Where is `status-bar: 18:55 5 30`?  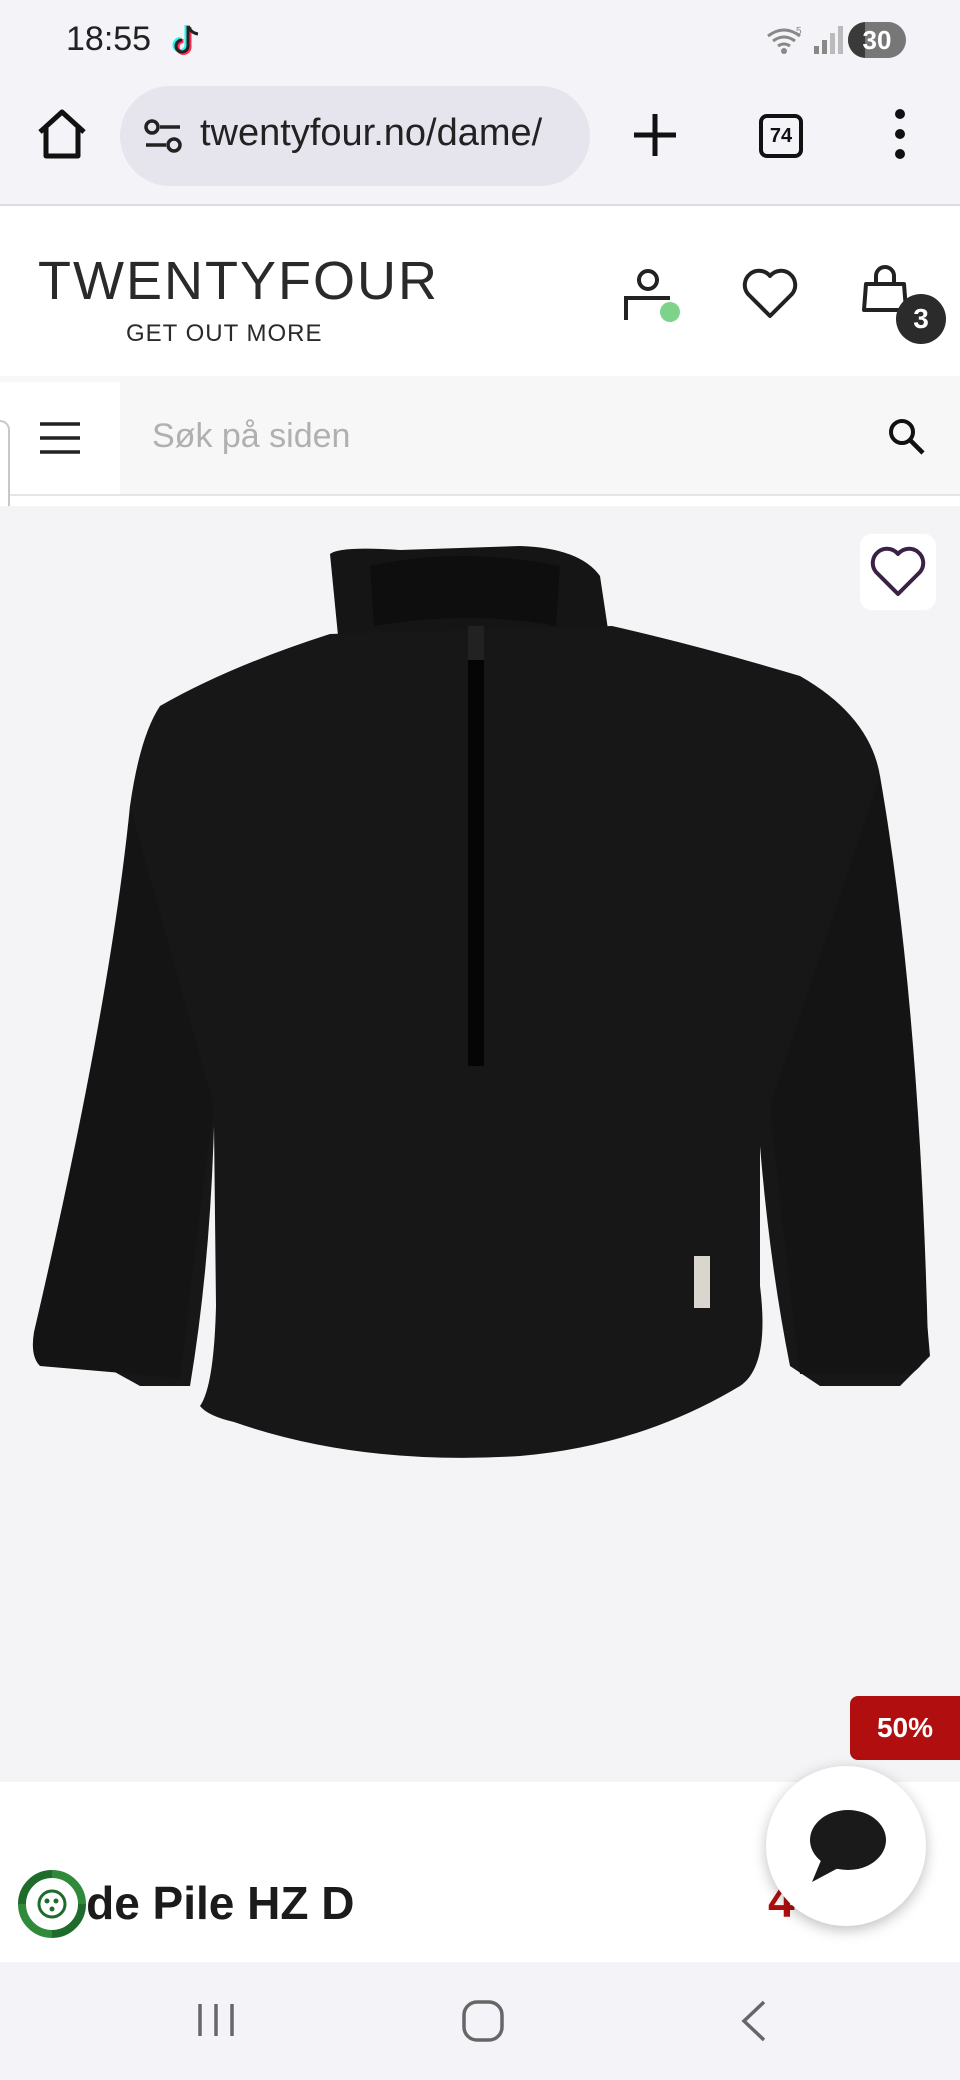
status-bar: 18:55 5 30 is located at coordinates (480, 38).